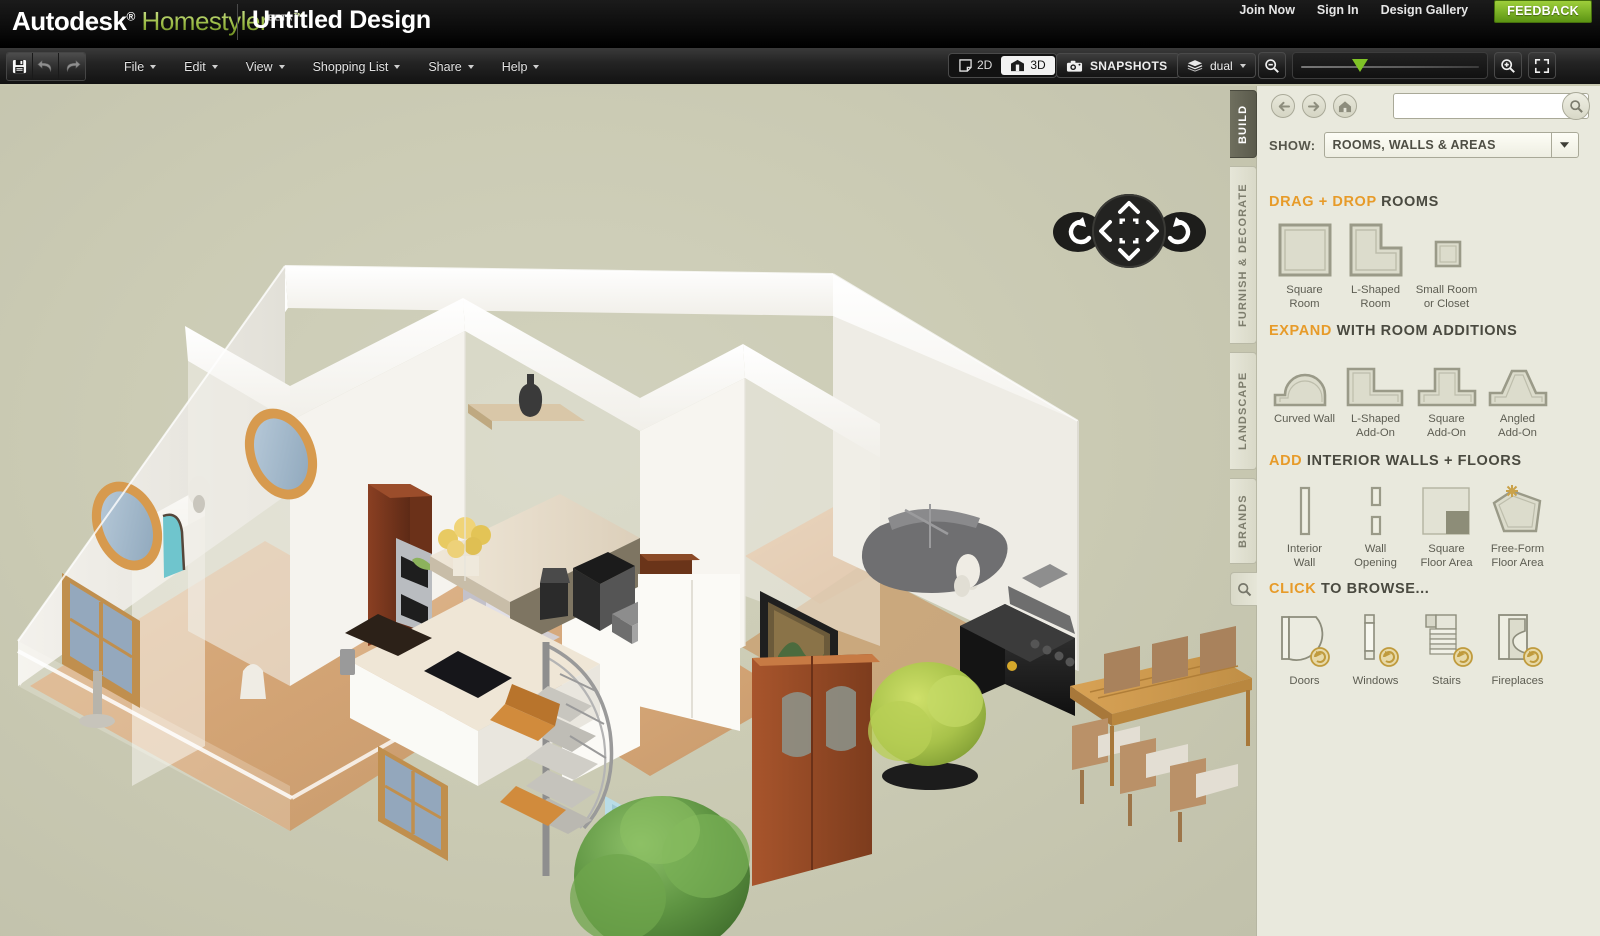 Image resolution: width=1600 pixels, height=936 pixels. I want to click on angled-addon-icon, so click(1518, 378).